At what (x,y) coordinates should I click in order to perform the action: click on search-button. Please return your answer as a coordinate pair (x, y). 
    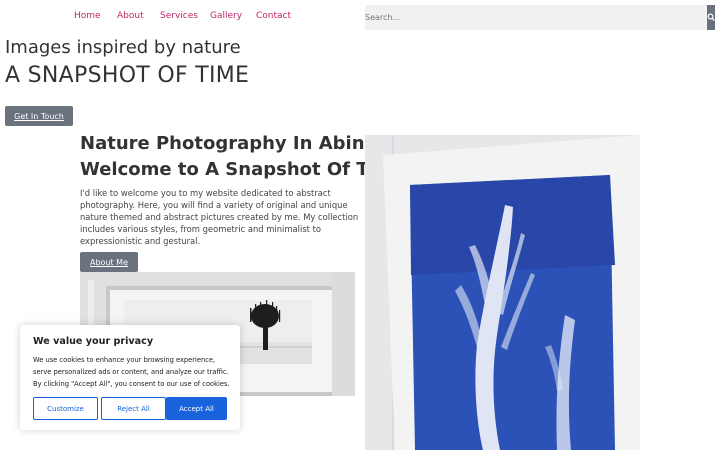
    Looking at the image, I should click on (711, 17).